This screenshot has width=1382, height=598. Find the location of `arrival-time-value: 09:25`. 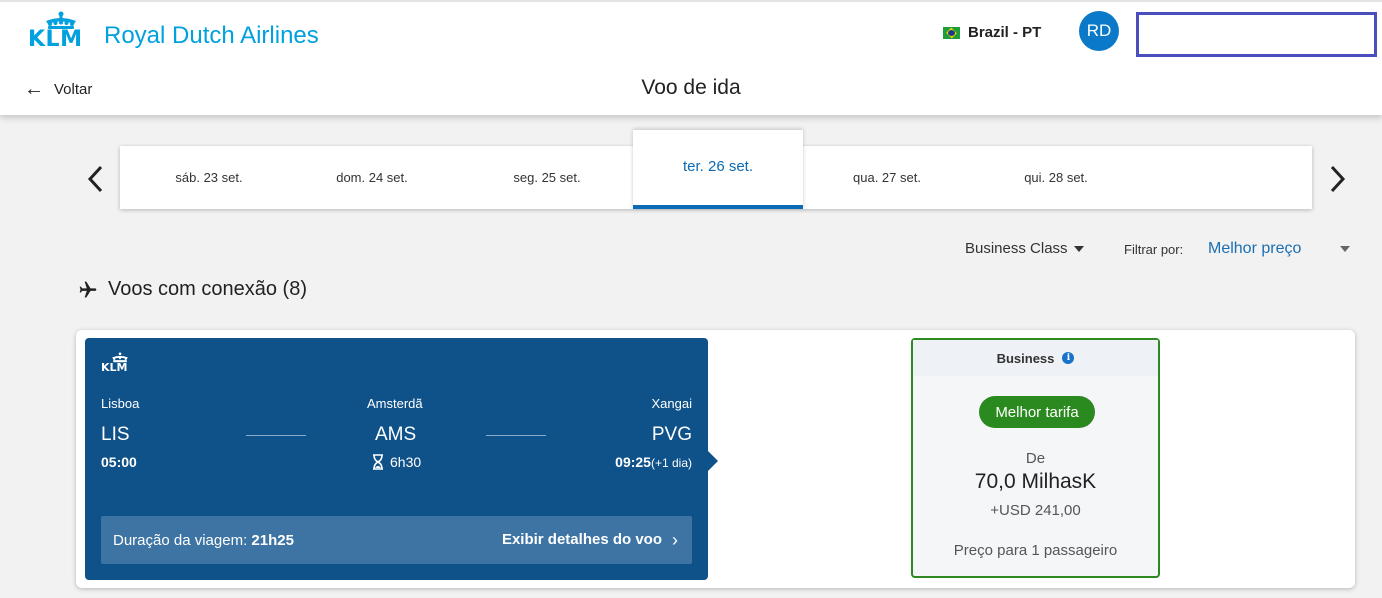

arrival-time-value: 09:25 is located at coordinates (633, 462).